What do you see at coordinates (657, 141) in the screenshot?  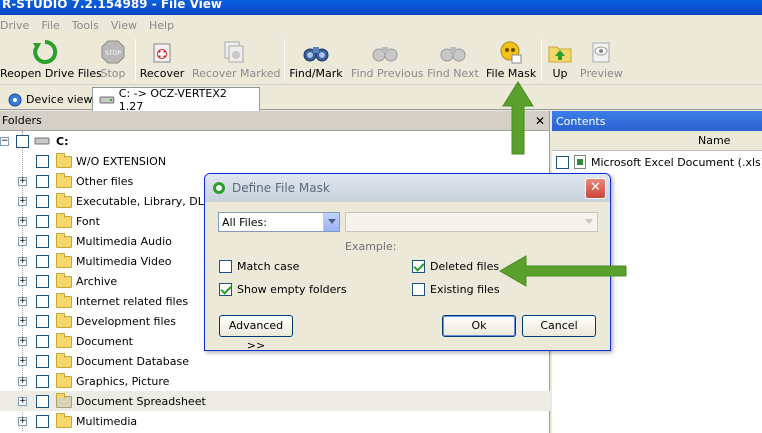 I see `name-column-header: Name` at bounding box center [657, 141].